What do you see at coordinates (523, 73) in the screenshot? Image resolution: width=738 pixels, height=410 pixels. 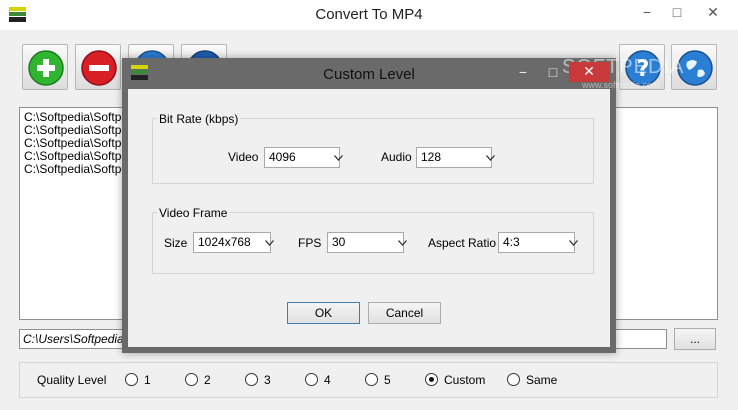 I see `dialog-minimize-button: −` at bounding box center [523, 73].